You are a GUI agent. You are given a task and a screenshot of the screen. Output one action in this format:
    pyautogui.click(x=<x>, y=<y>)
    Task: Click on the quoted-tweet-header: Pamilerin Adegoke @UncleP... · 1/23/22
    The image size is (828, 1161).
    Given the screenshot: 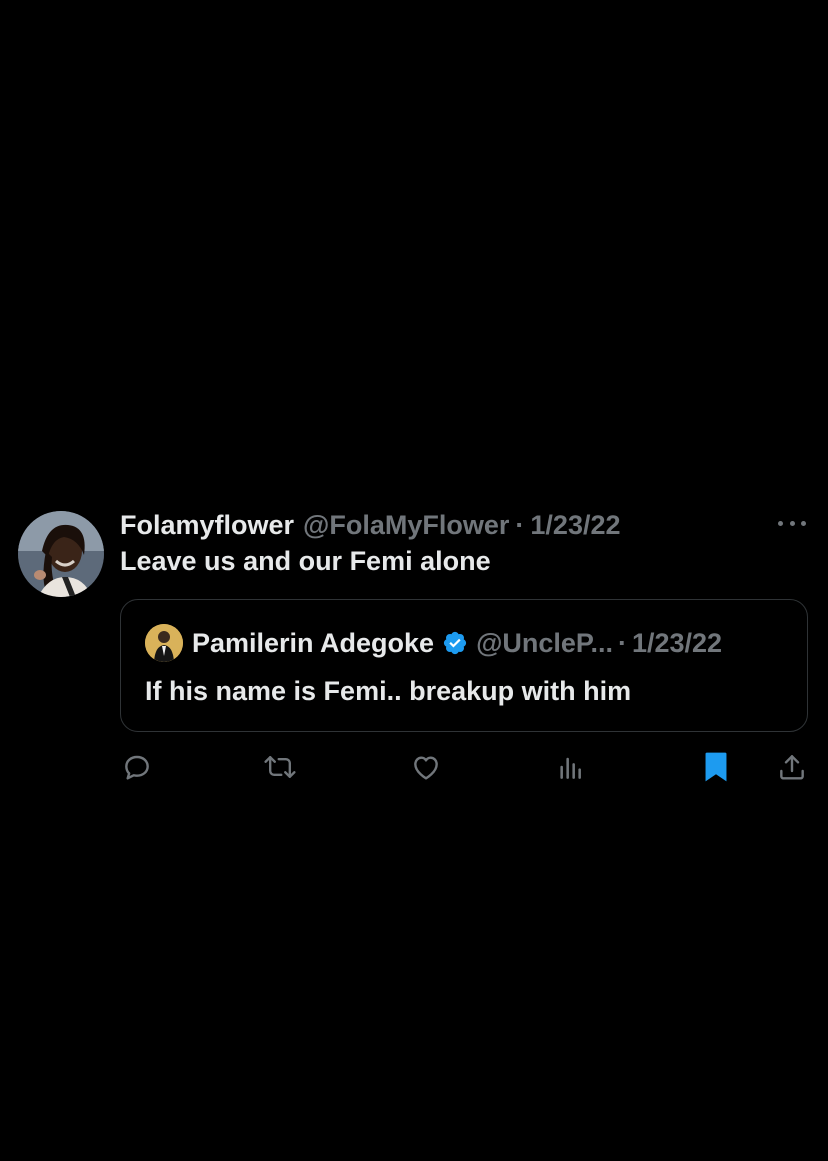 What is the action you would take?
    pyautogui.click(x=433, y=643)
    